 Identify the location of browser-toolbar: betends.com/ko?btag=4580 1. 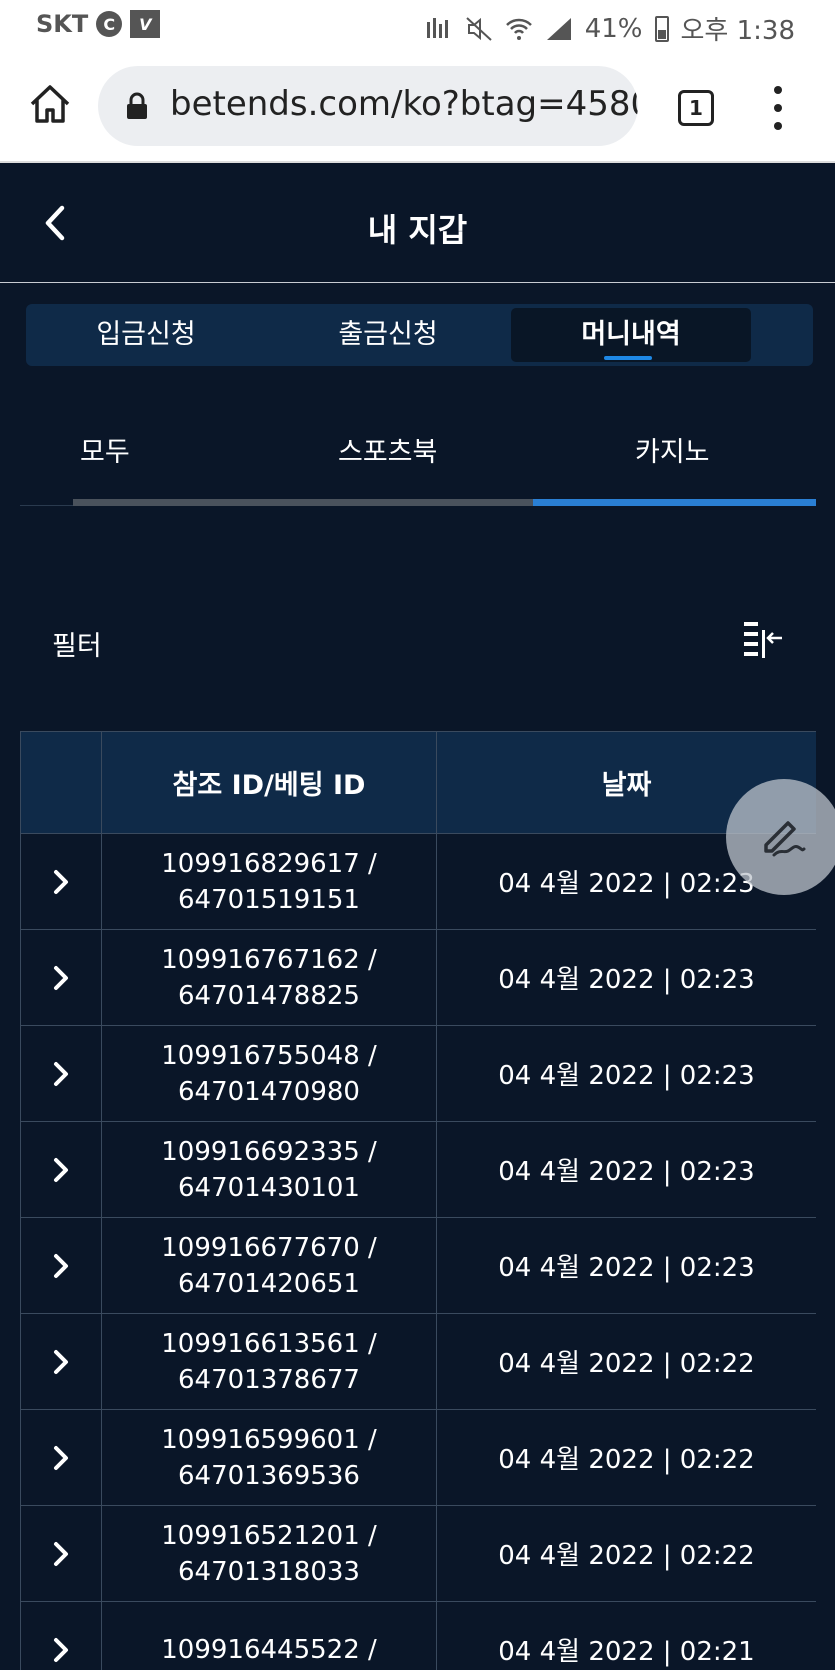
(417, 106).